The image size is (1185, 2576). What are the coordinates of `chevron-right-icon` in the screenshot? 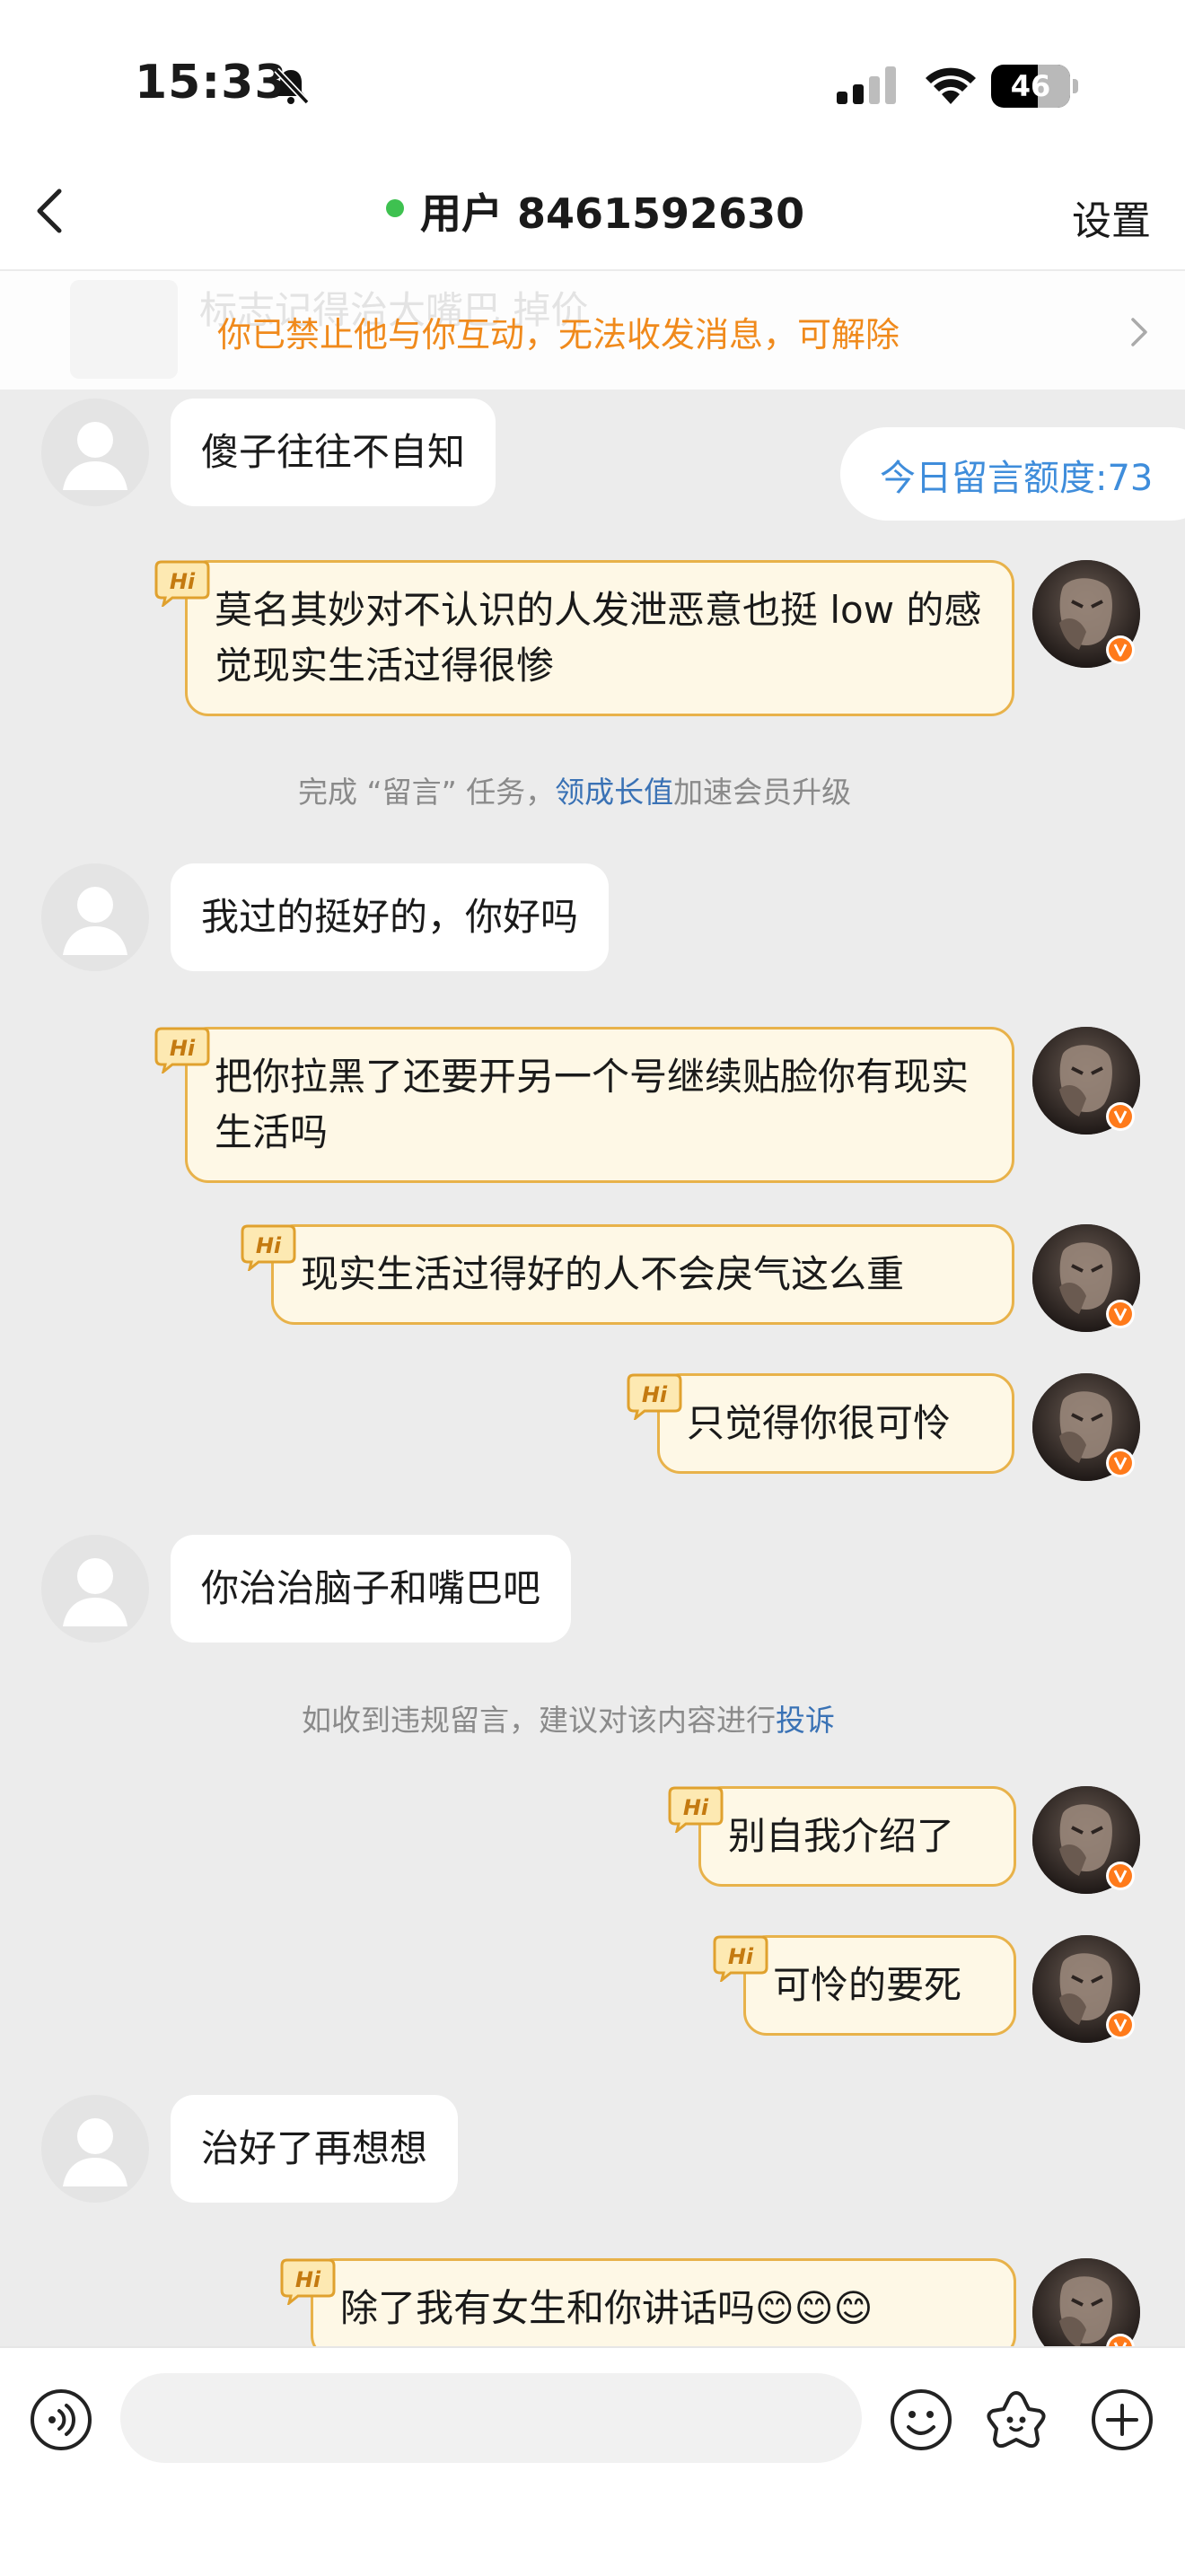 It's located at (1139, 332).